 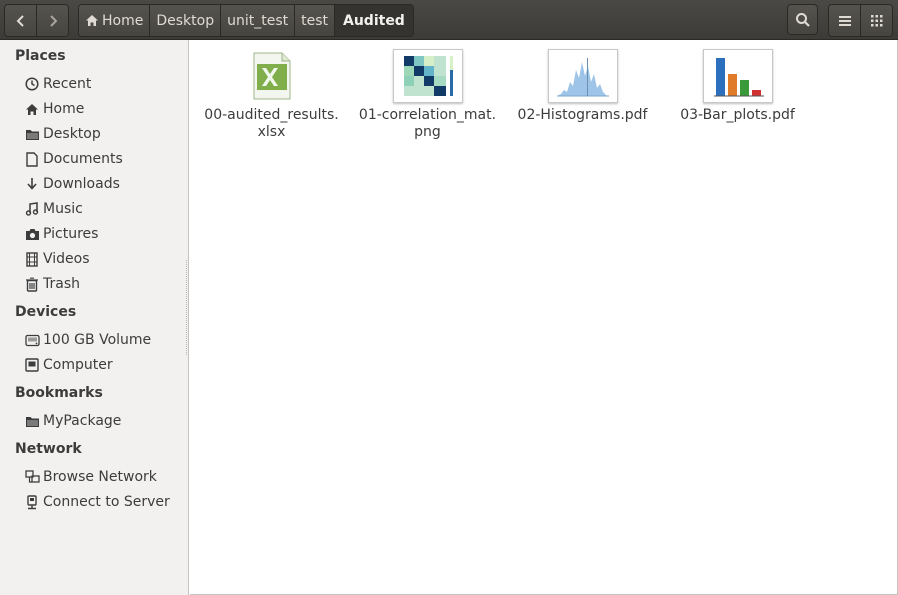 I want to click on breadcrumb-label: Desktop, so click(x=185, y=20).